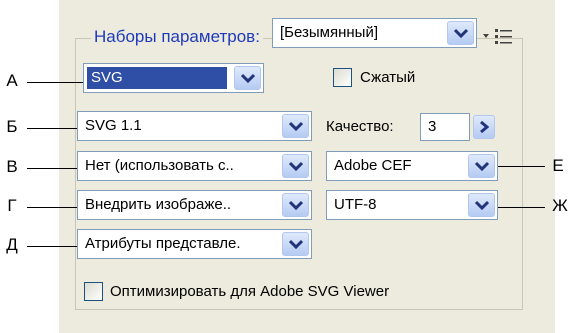 This screenshot has width=577, height=333. Describe the element at coordinates (163, 243) in the screenshot. I see `css-properties-value: Атрибуты представле.` at that location.